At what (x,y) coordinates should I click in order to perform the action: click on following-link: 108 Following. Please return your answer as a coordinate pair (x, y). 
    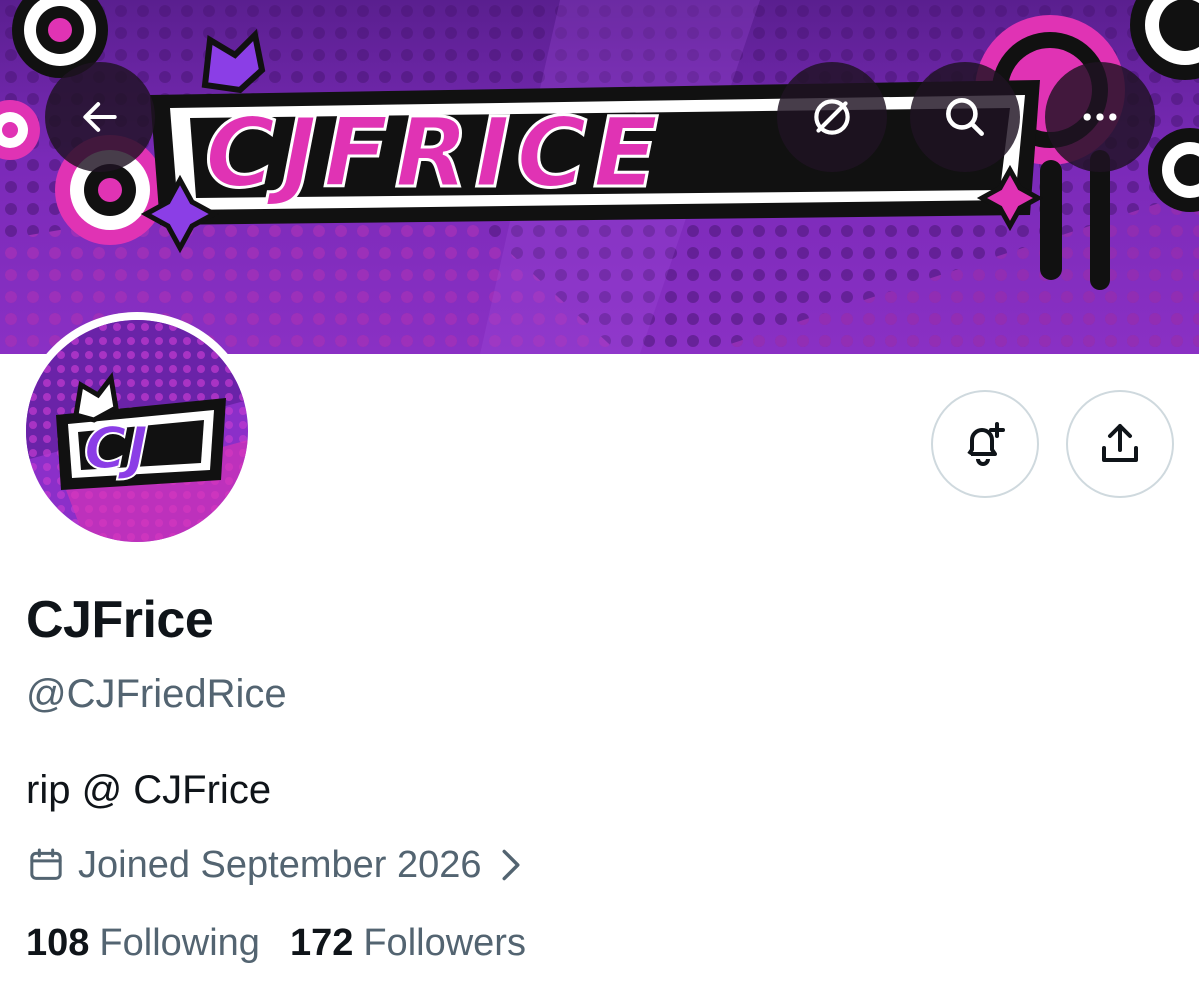
    Looking at the image, I should click on (143, 943).